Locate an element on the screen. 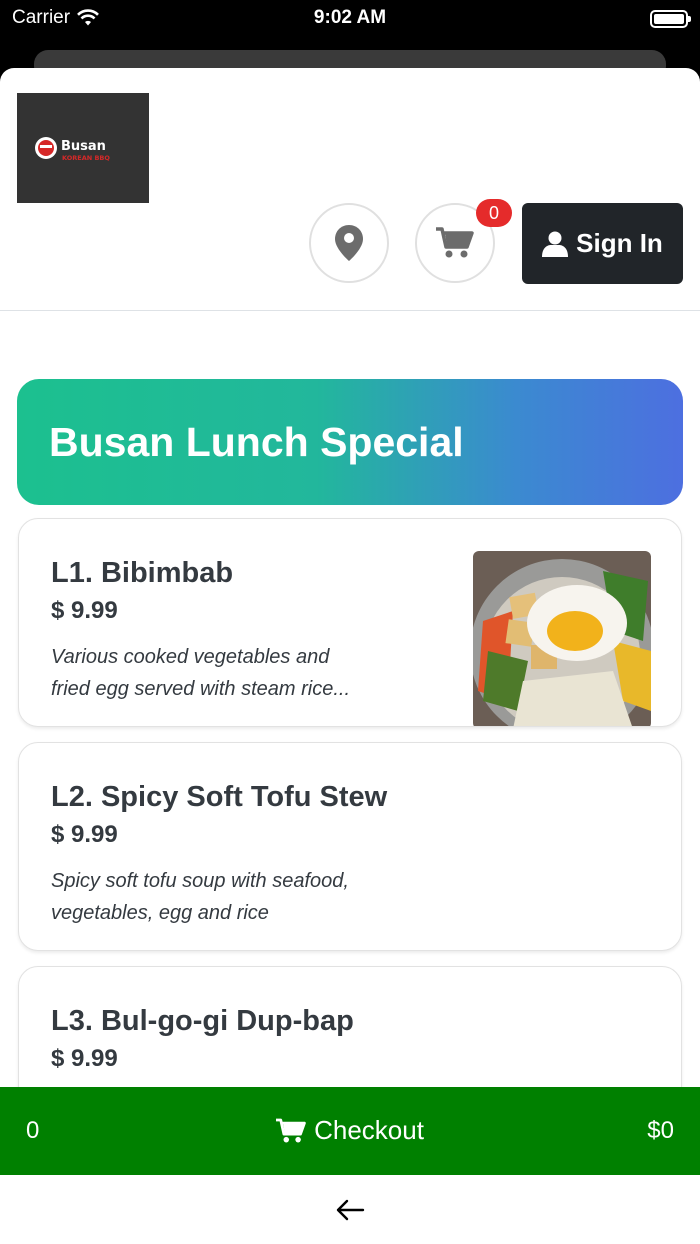 This screenshot has height=1244, width=700. item-name: L3. Bul-go-gi Dup-bap is located at coordinates (202, 1021).